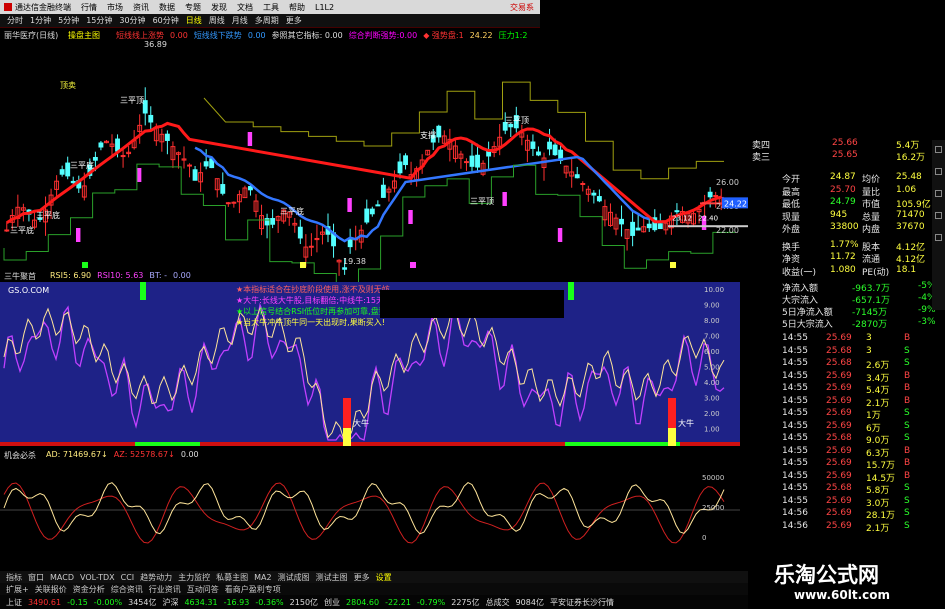  Describe the element at coordinates (115, 7) in the screenshot. I see `menu-market2: 市场` at that location.